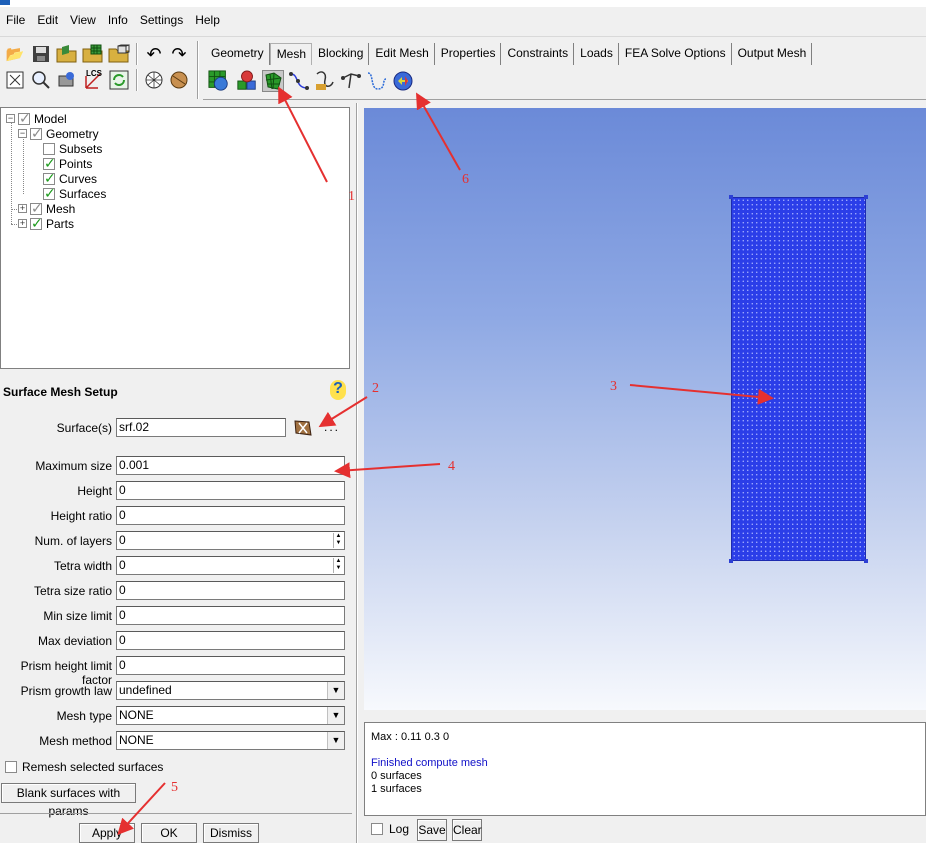  Describe the element at coordinates (36, 133) in the screenshot. I see `checkbox-geometry` at that location.